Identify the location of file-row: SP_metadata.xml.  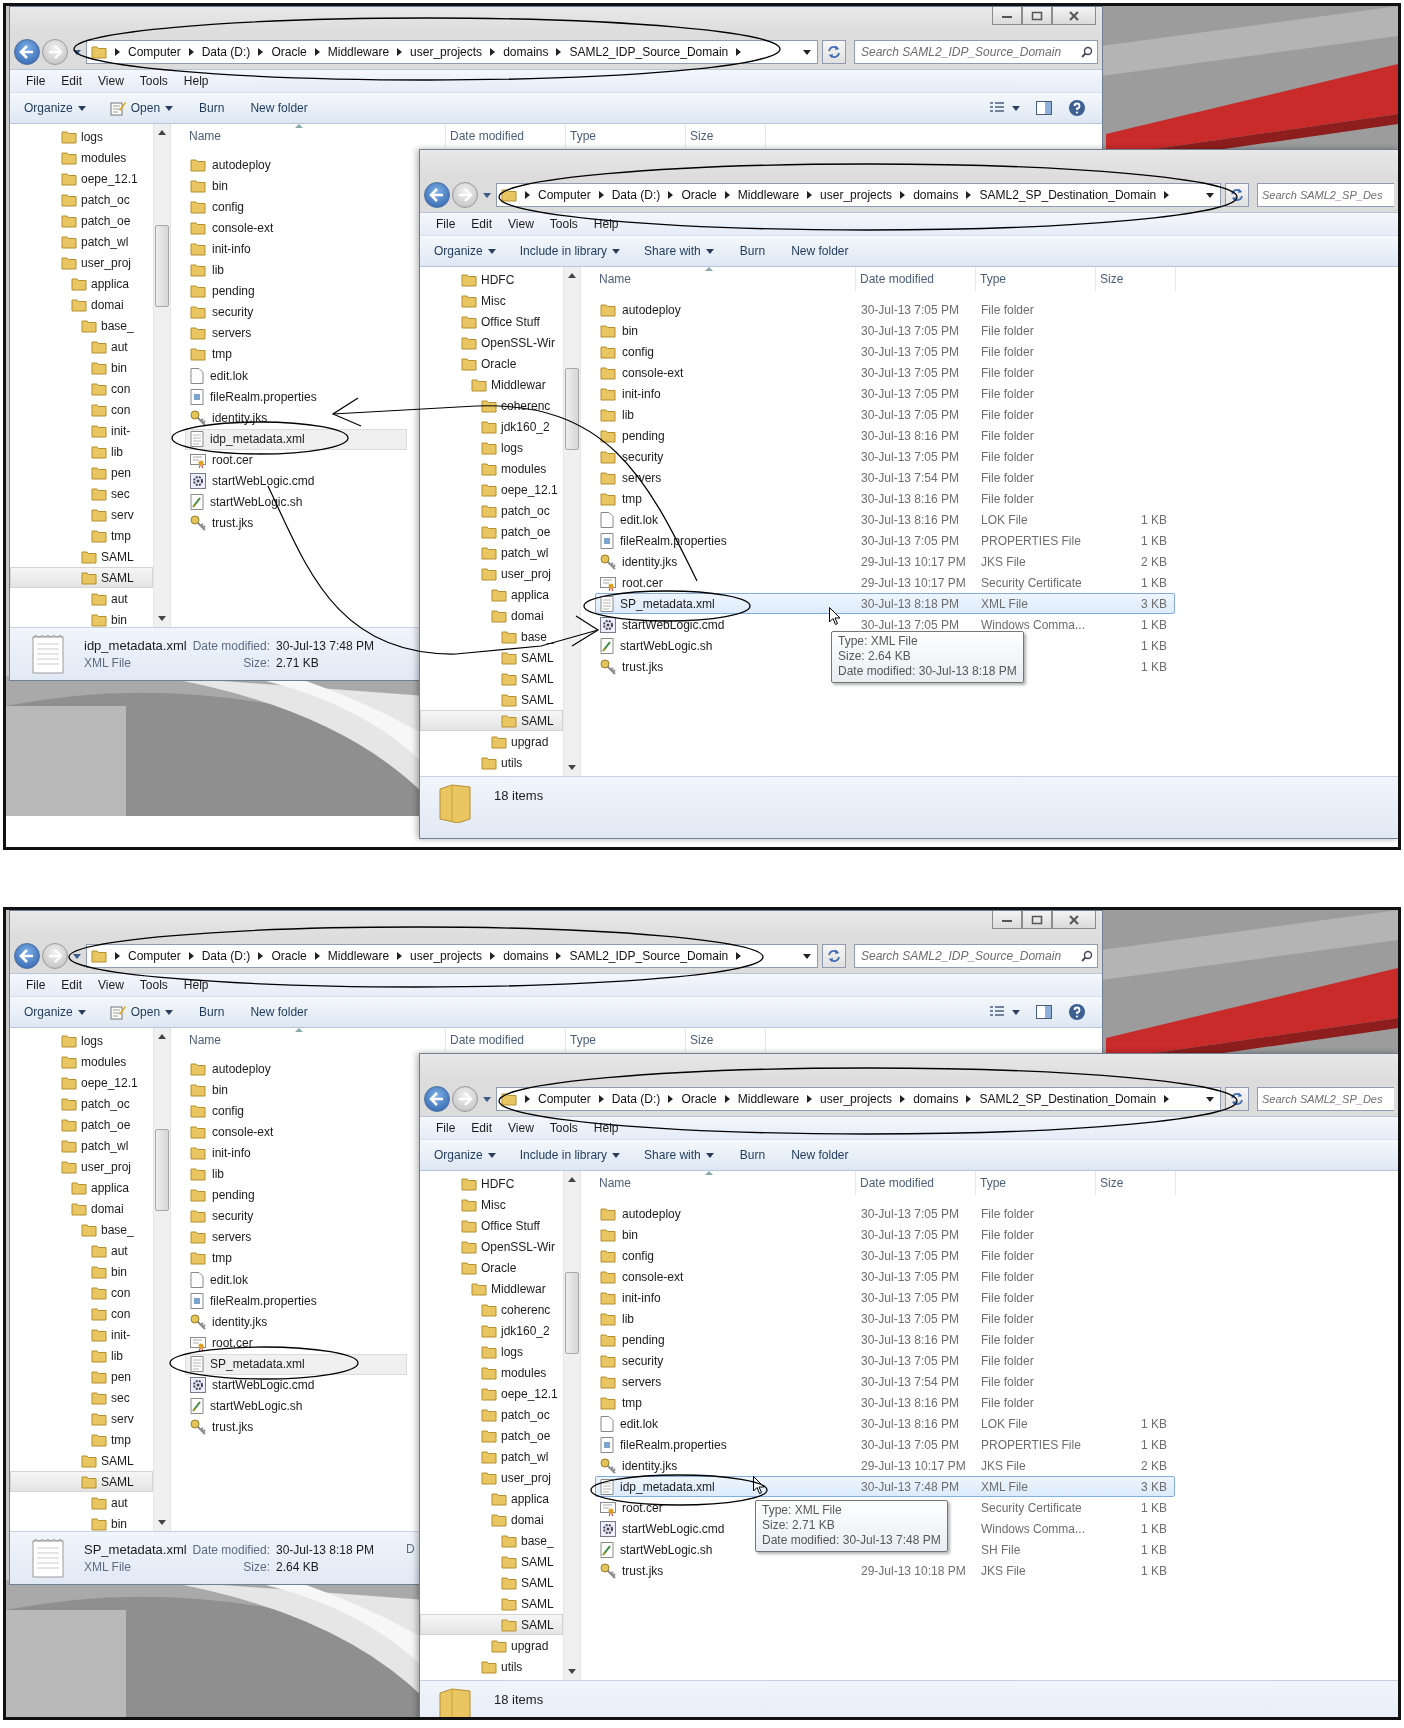
(296, 1364).